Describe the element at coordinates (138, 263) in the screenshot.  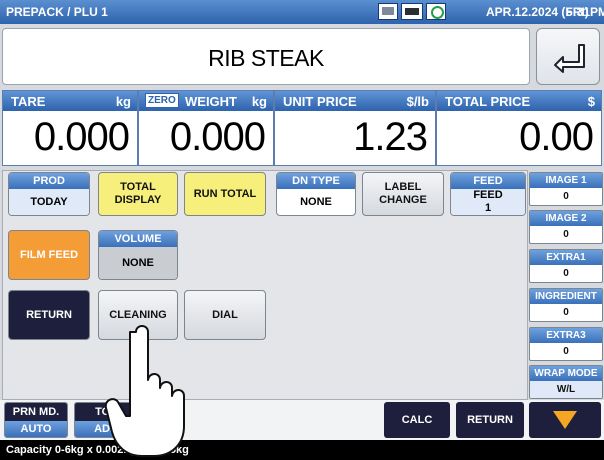
I see `volume-value: NONE` at that location.